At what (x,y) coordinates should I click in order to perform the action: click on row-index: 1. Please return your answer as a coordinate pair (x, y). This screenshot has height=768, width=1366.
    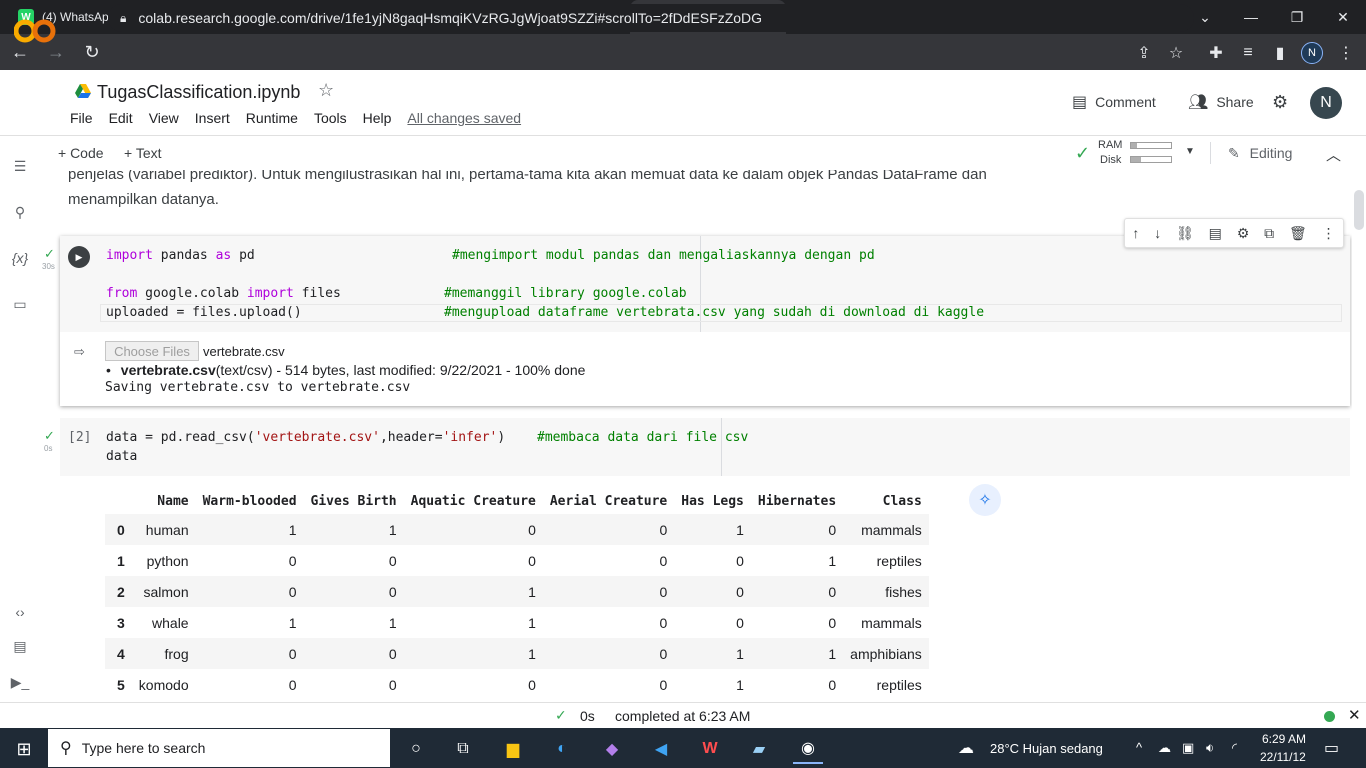
    Looking at the image, I should click on (121, 560).